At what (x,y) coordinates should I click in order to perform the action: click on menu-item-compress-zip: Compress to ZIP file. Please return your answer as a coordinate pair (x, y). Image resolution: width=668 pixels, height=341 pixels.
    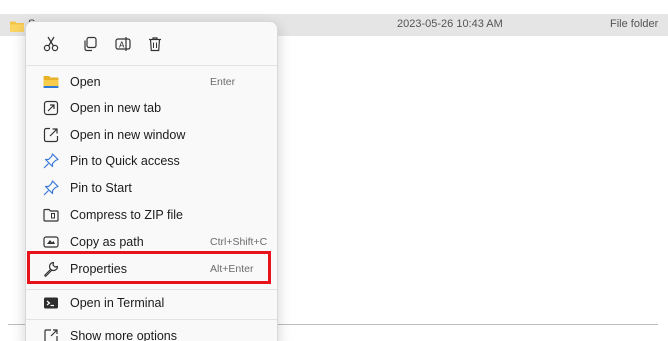
    Looking at the image, I should click on (151, 215).